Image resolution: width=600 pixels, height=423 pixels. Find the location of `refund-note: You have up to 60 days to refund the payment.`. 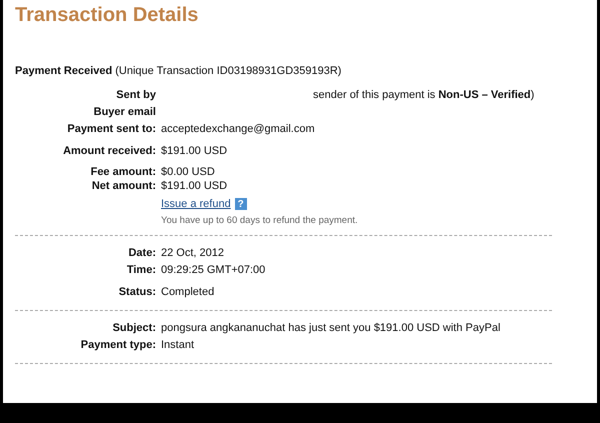

refund-note: You have up to 60 days to refund the payment. is located at coordinates (260, 220).